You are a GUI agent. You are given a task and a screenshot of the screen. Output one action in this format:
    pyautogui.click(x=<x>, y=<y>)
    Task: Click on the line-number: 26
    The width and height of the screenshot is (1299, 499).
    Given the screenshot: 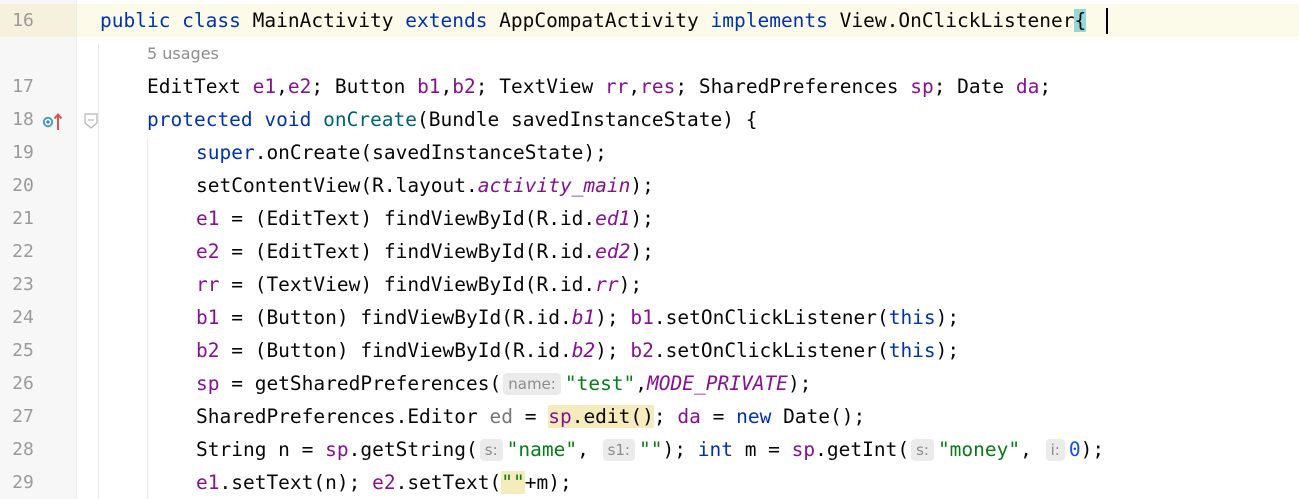 What is the action you would take?
    pyautogui.click(x=23, y=383)
    